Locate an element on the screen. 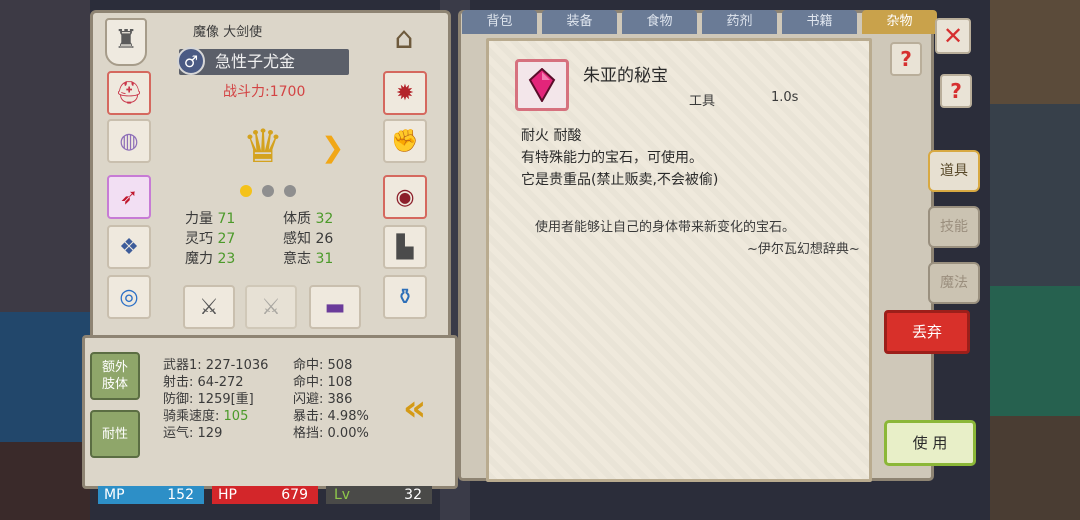 Image resolution: width=1080 pixels, height=520 pixels. equip-slot-helmet: ⛑ is located at coordinates (129, 93).